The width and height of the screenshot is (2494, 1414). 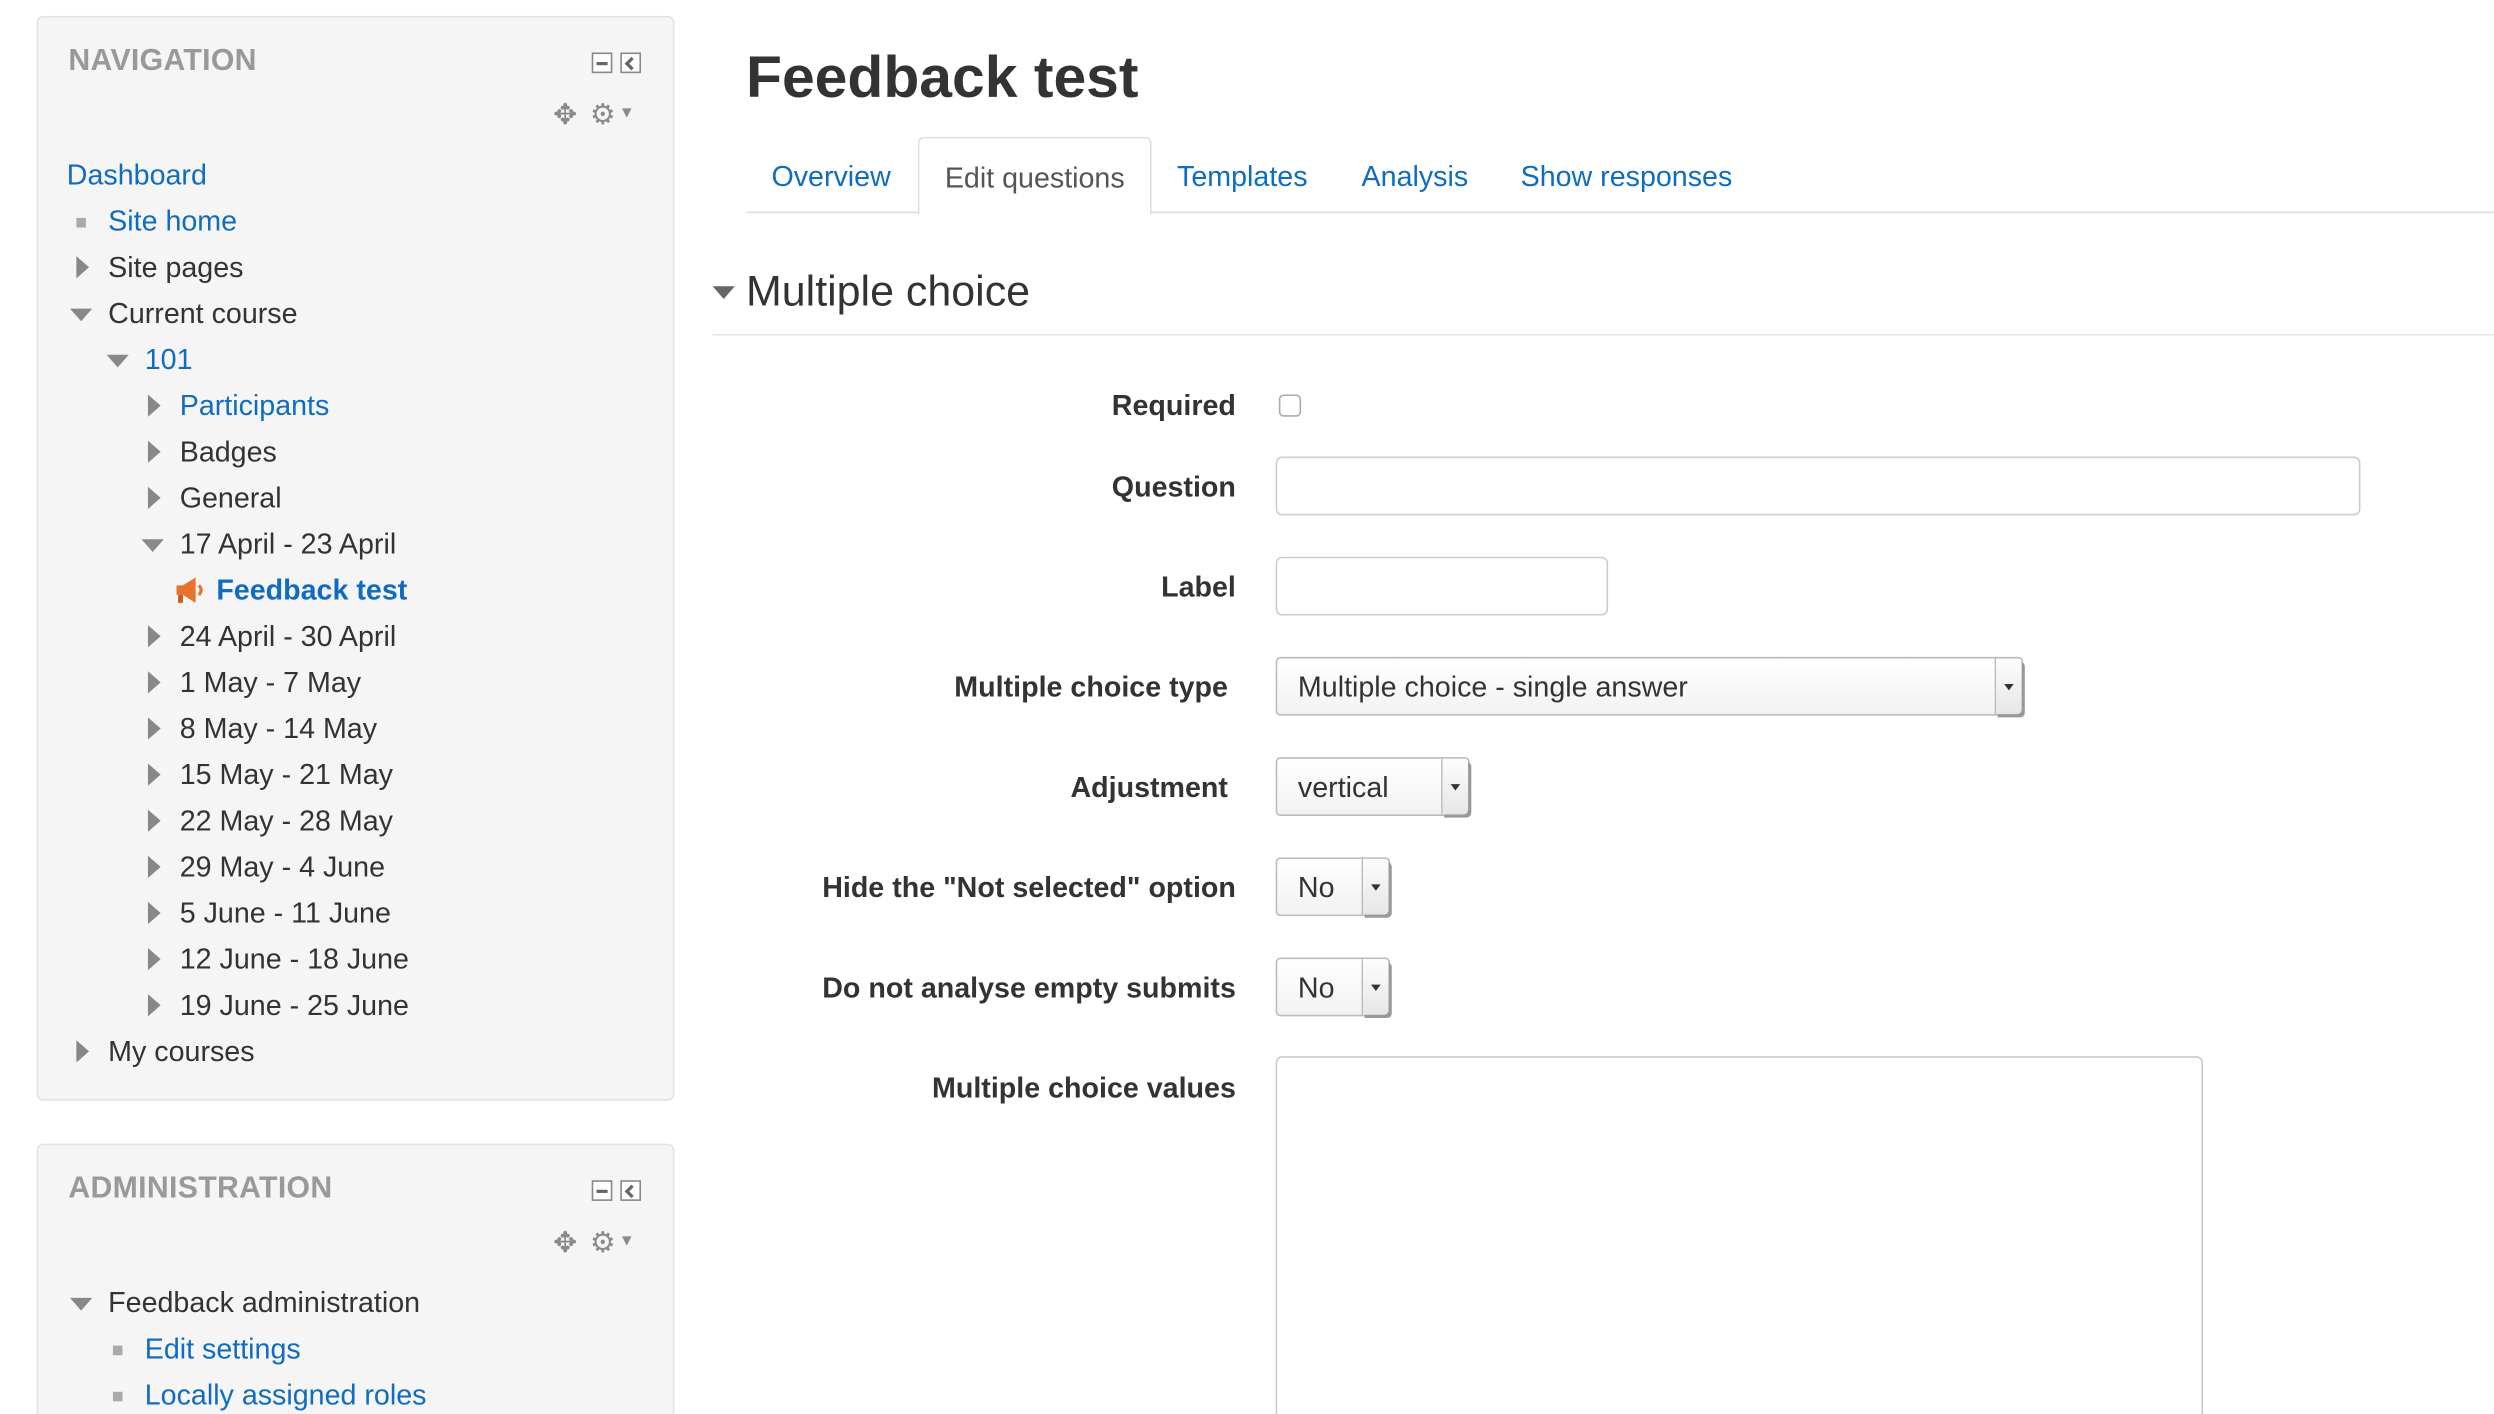 What do you see at coordinates (294, 960) in the screenshot?
I see `nav-week: 12 June - 18 June` at bounding box center [294, 960].